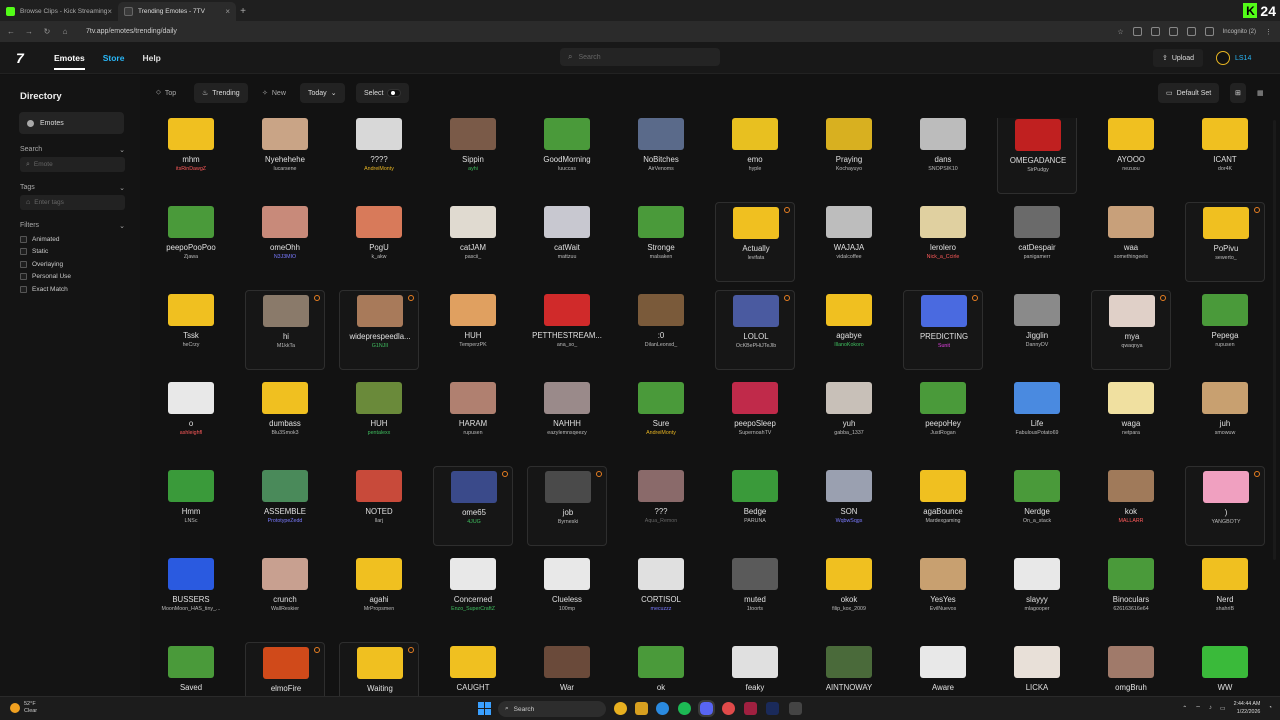 The height and width of the screenshot is (720, 1280). I want to click on emote-author: shahriB, so click(1225, 609).